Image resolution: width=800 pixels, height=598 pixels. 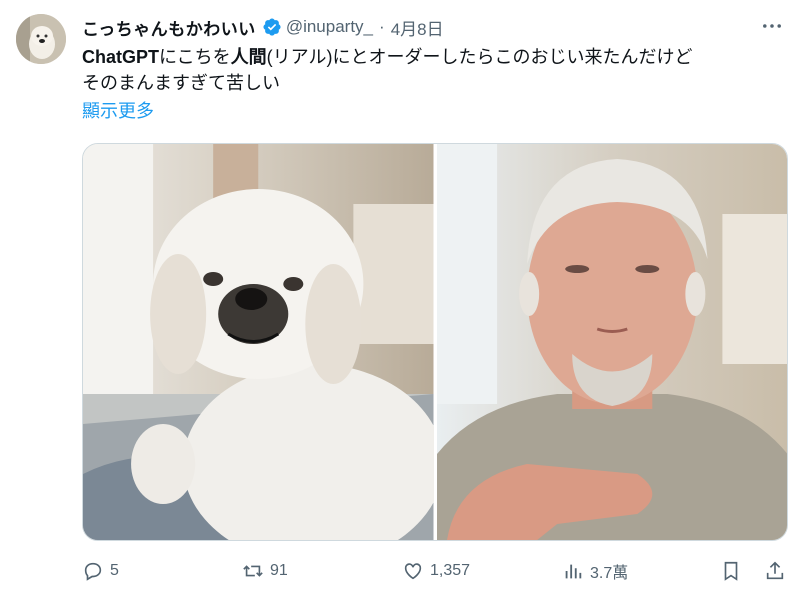 What do you see at coordinates (450, 570) in the screenshot?
I see `like-count: 1,357` at bounding box center [450, 570].